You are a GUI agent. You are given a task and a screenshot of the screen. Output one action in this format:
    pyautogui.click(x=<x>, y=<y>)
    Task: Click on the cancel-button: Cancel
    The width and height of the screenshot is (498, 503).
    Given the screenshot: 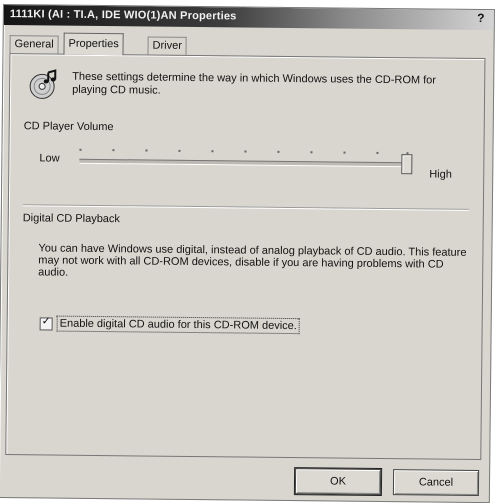 What is the action you would take?
    pyautogui.click(x=436, y=482)
    